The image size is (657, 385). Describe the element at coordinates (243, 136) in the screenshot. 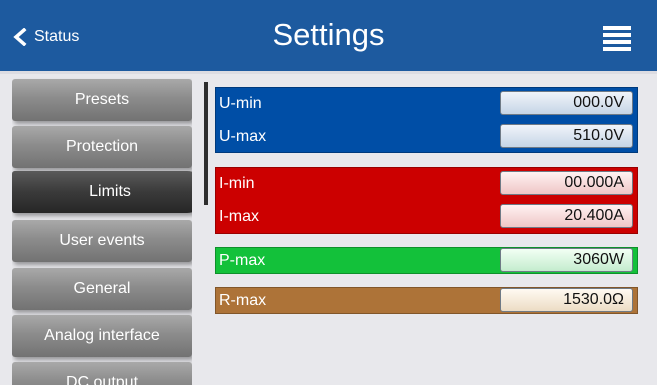

I see `u-max-label: U-max` at that location.